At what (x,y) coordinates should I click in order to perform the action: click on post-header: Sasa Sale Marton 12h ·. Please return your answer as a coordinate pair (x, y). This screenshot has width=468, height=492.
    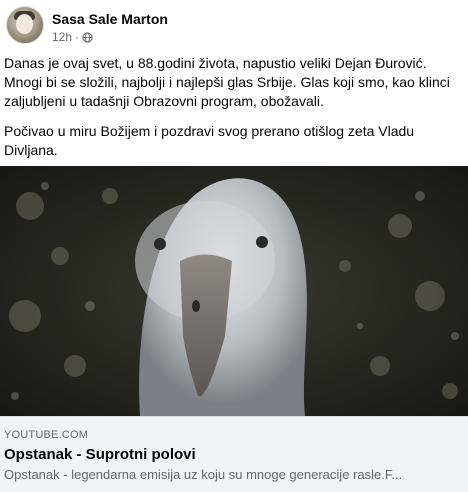
    Looking at the image, I should click on (87, 28).